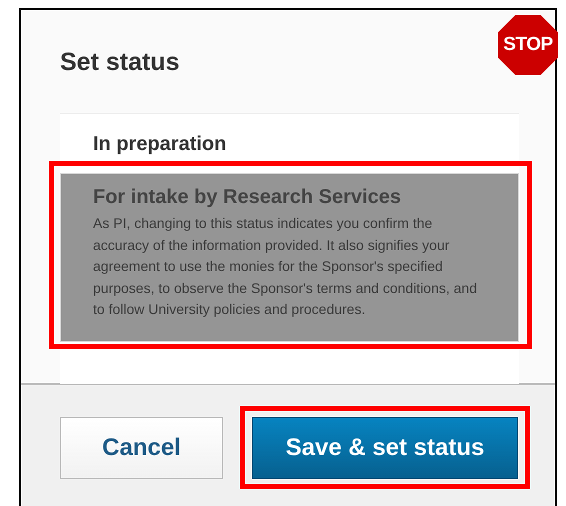  I want to click on status-title: For intake by Research Services, so click(247, 197).